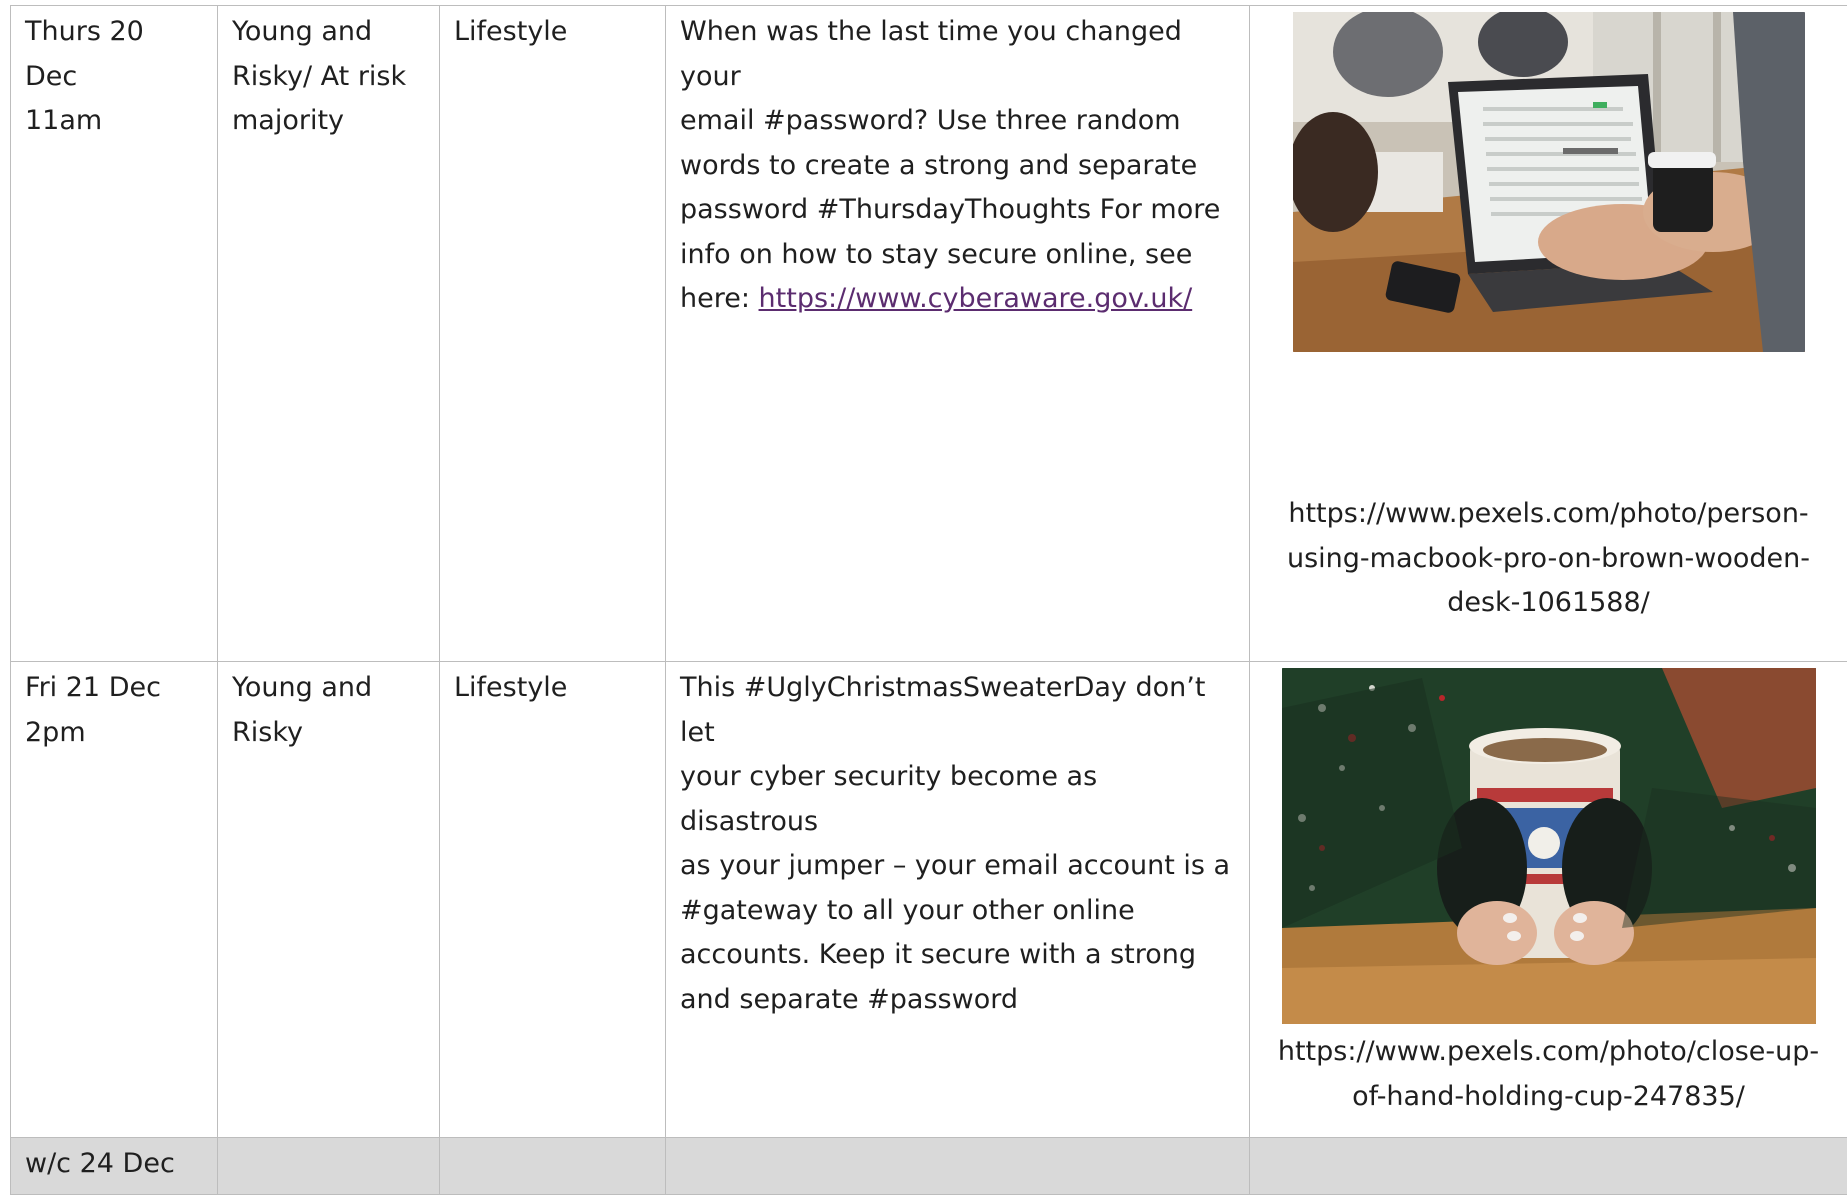 This screenshot has width=1847, height=1195. I want to click on caption-line: using-macbook-pro-on-brown-wooden-, so click(1548, 558).